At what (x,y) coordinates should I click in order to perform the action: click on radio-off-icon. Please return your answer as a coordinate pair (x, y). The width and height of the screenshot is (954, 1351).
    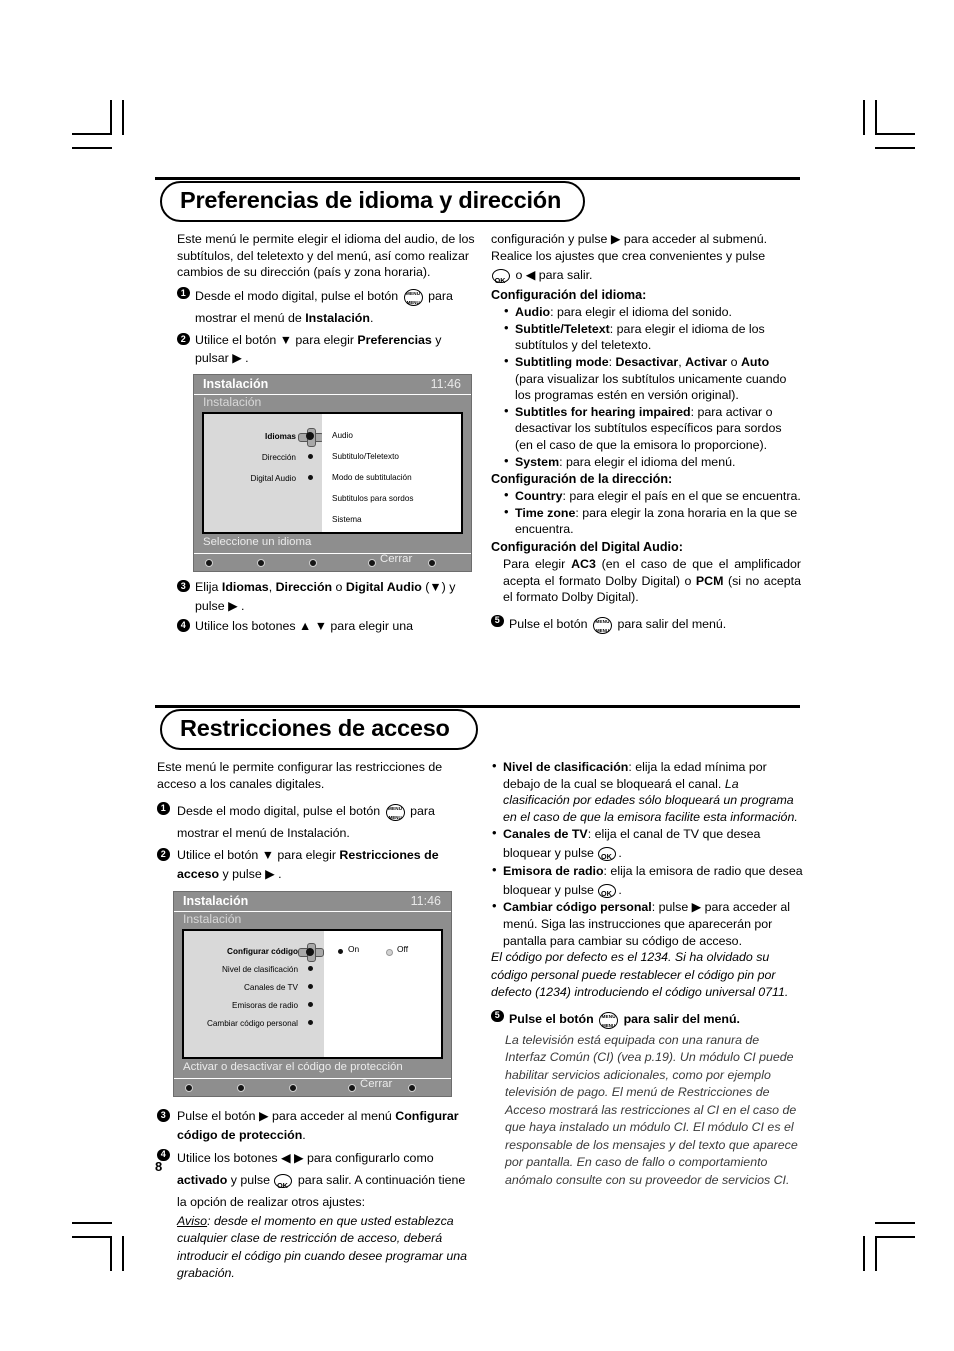
    Looking at the image, I should click on (389, 953).